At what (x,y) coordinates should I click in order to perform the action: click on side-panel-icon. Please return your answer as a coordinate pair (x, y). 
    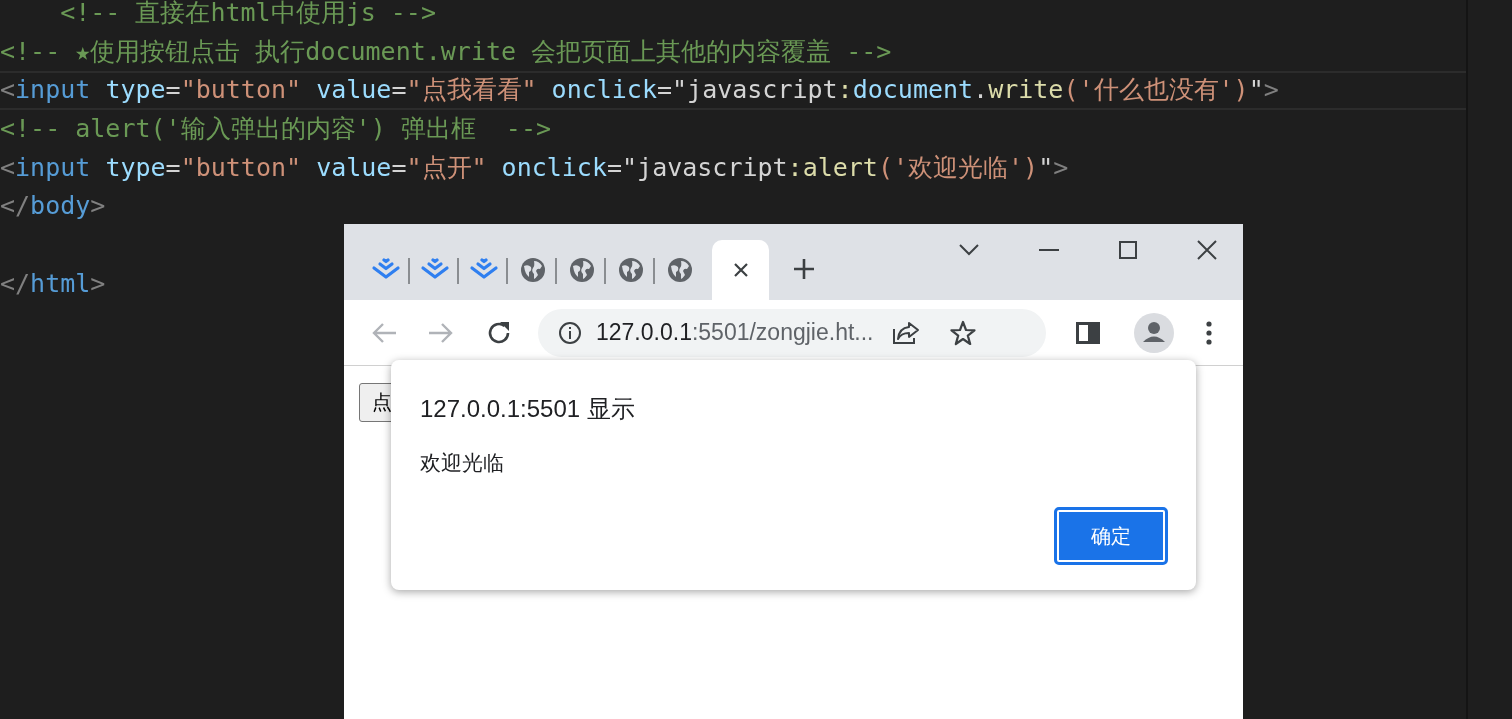
    Looking at the image, I should click on (1088, 332).